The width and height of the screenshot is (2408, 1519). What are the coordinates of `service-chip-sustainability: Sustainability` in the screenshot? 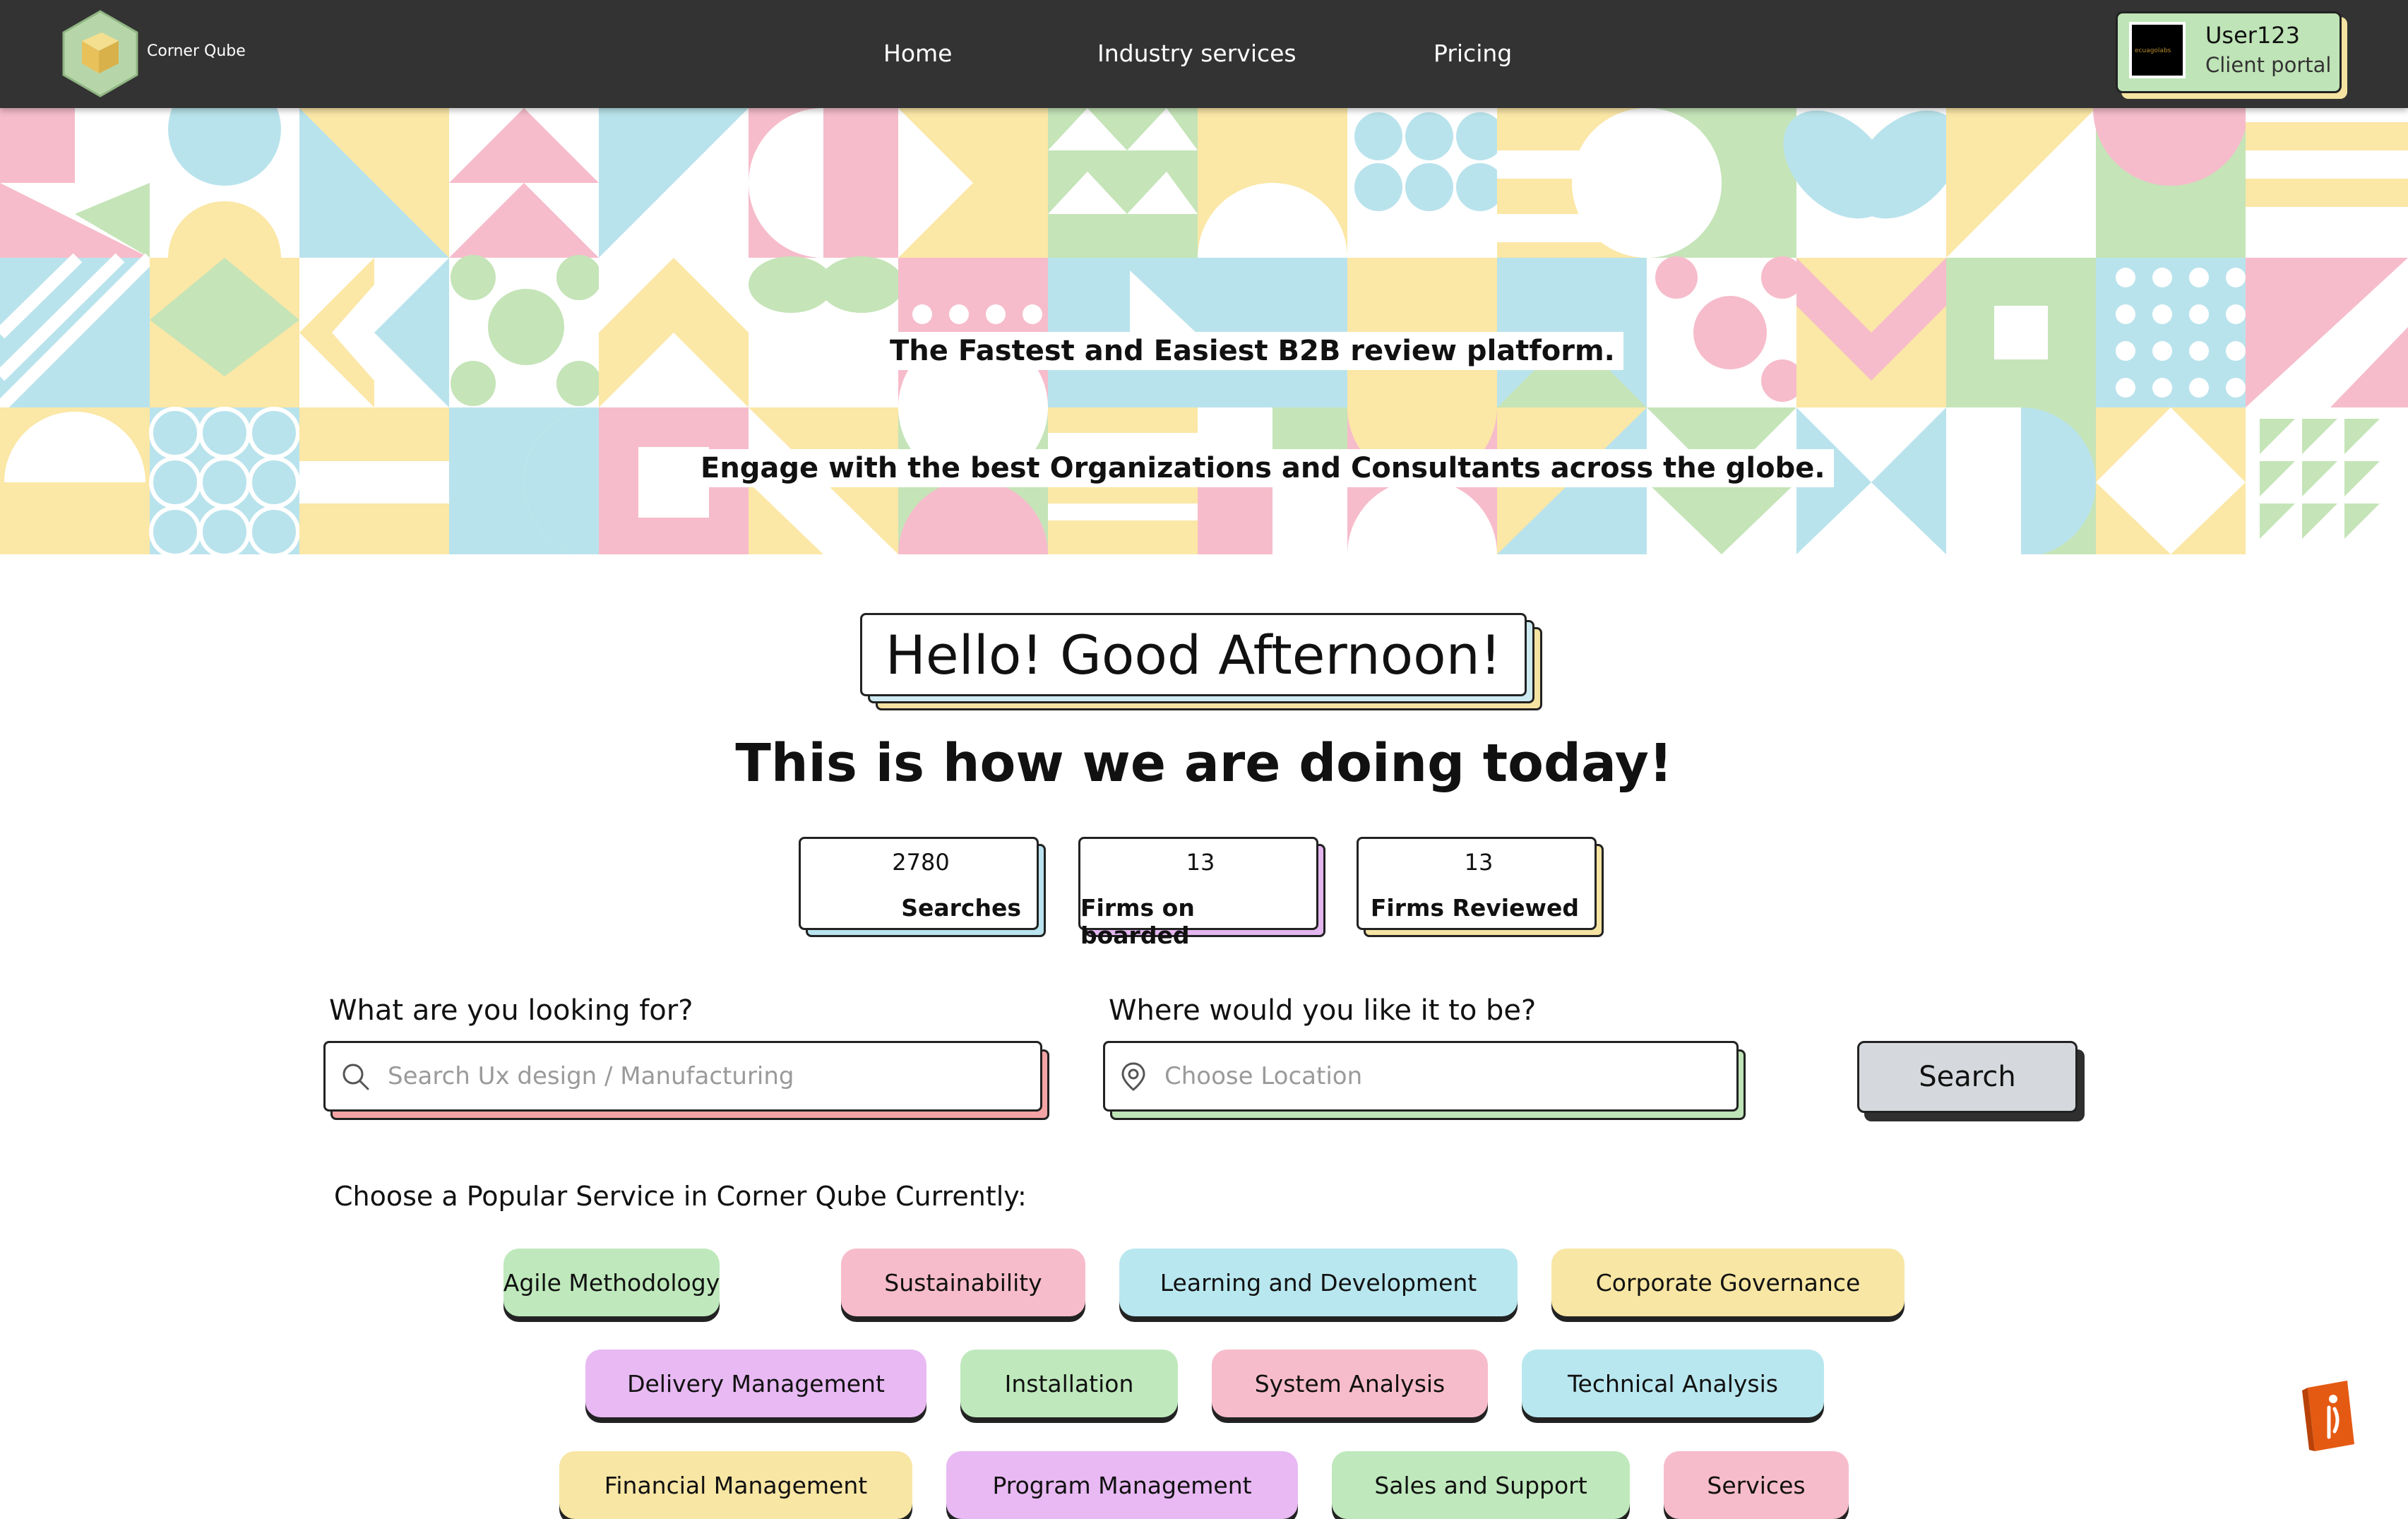 It's located at (963, 1282).